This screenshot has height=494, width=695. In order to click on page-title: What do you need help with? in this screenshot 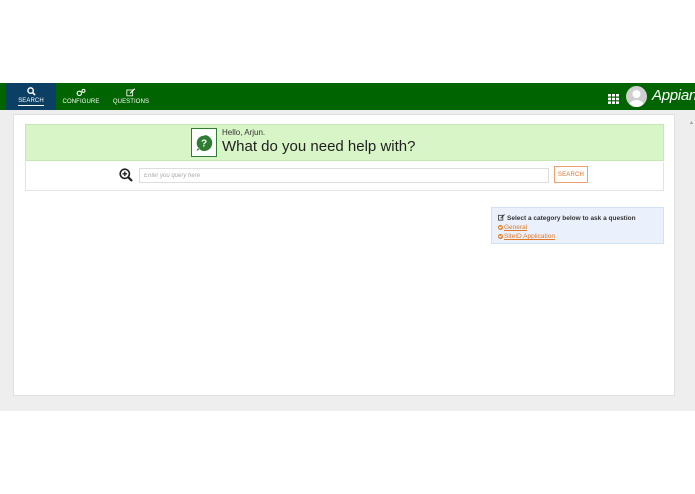, I will do `click(319, 146)`.